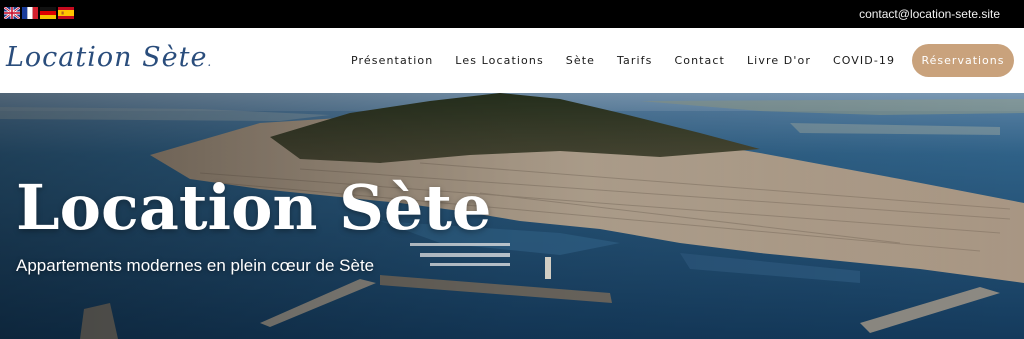  What do you see at coordinates (512, 14) in the screenshot?
I see `top-bar: contact@location-sete.site` at bounding box center [512, 14].